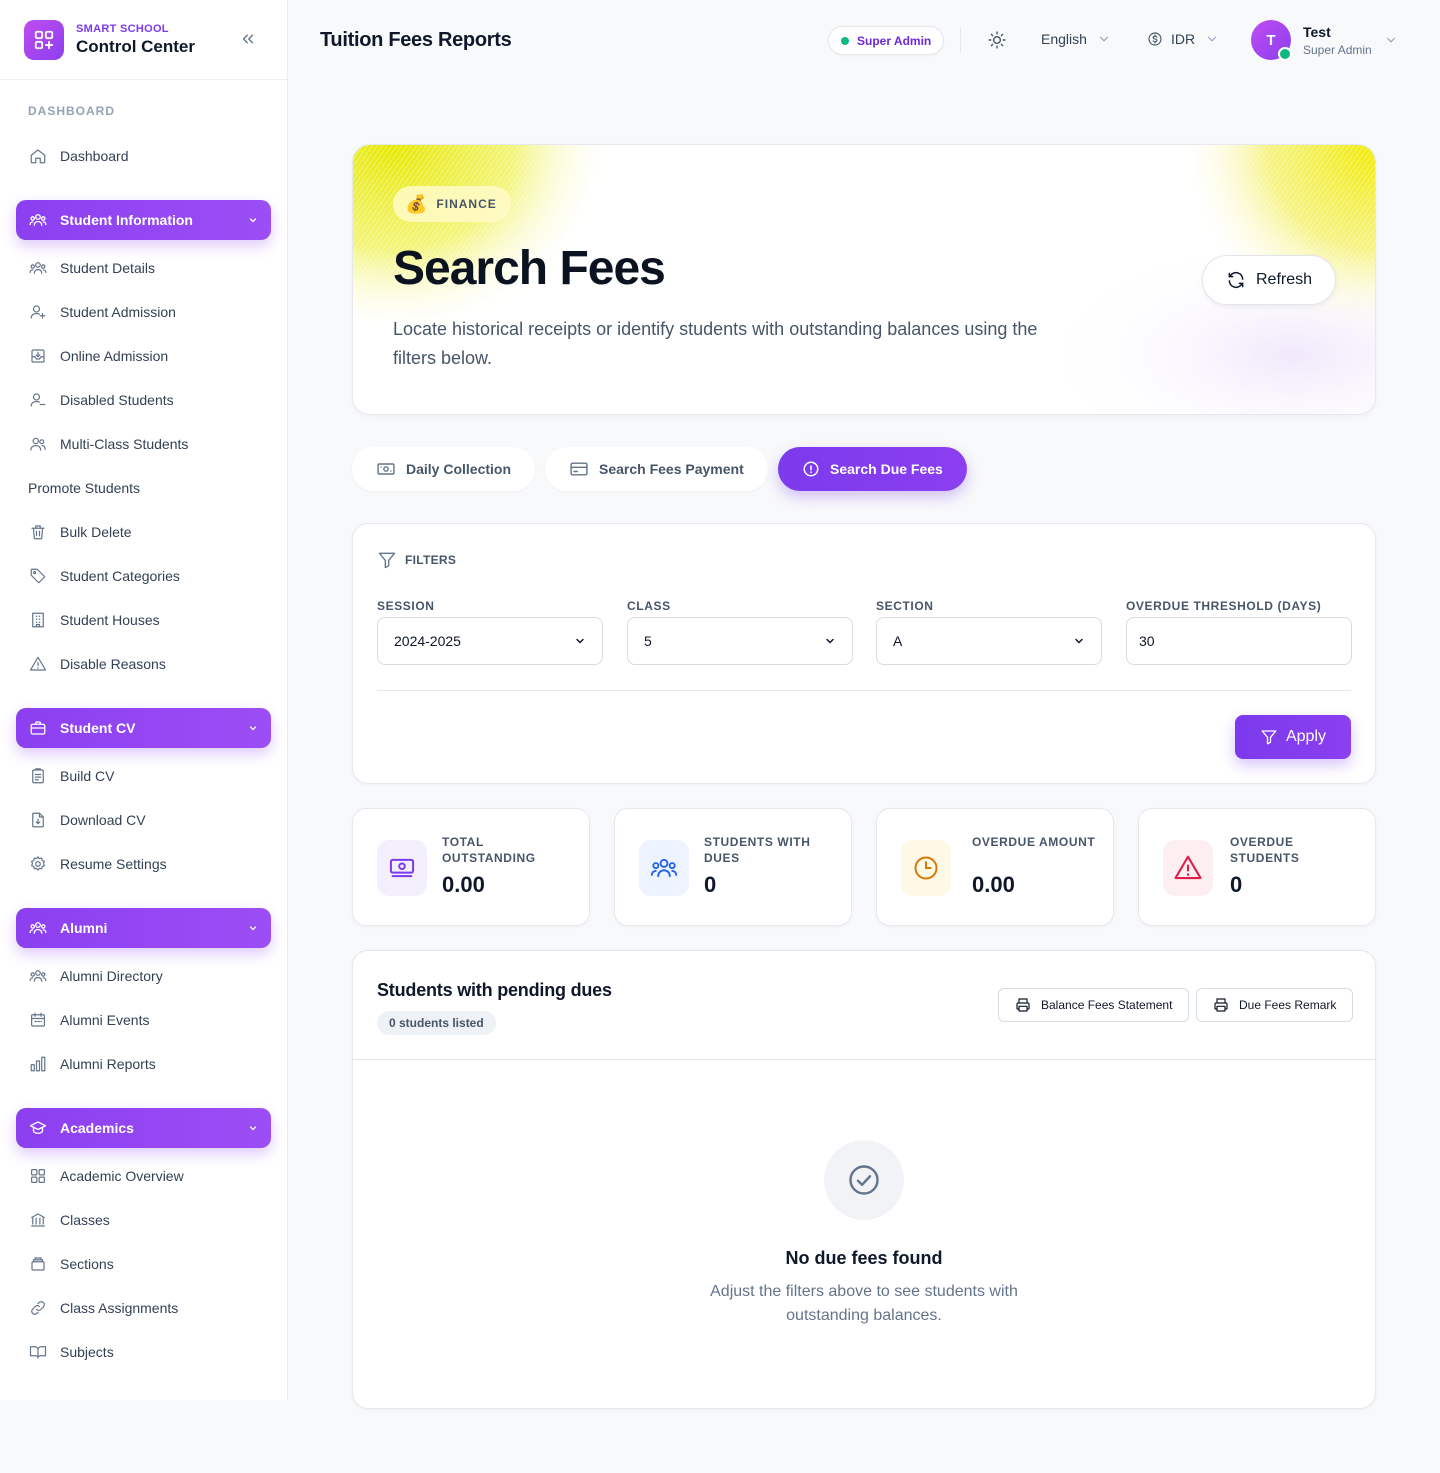  What do you see at coordinates (444, 469) in the screenshot?
I see `tab-daily-collection: Daily Collection` at bounding box center [444, 469].